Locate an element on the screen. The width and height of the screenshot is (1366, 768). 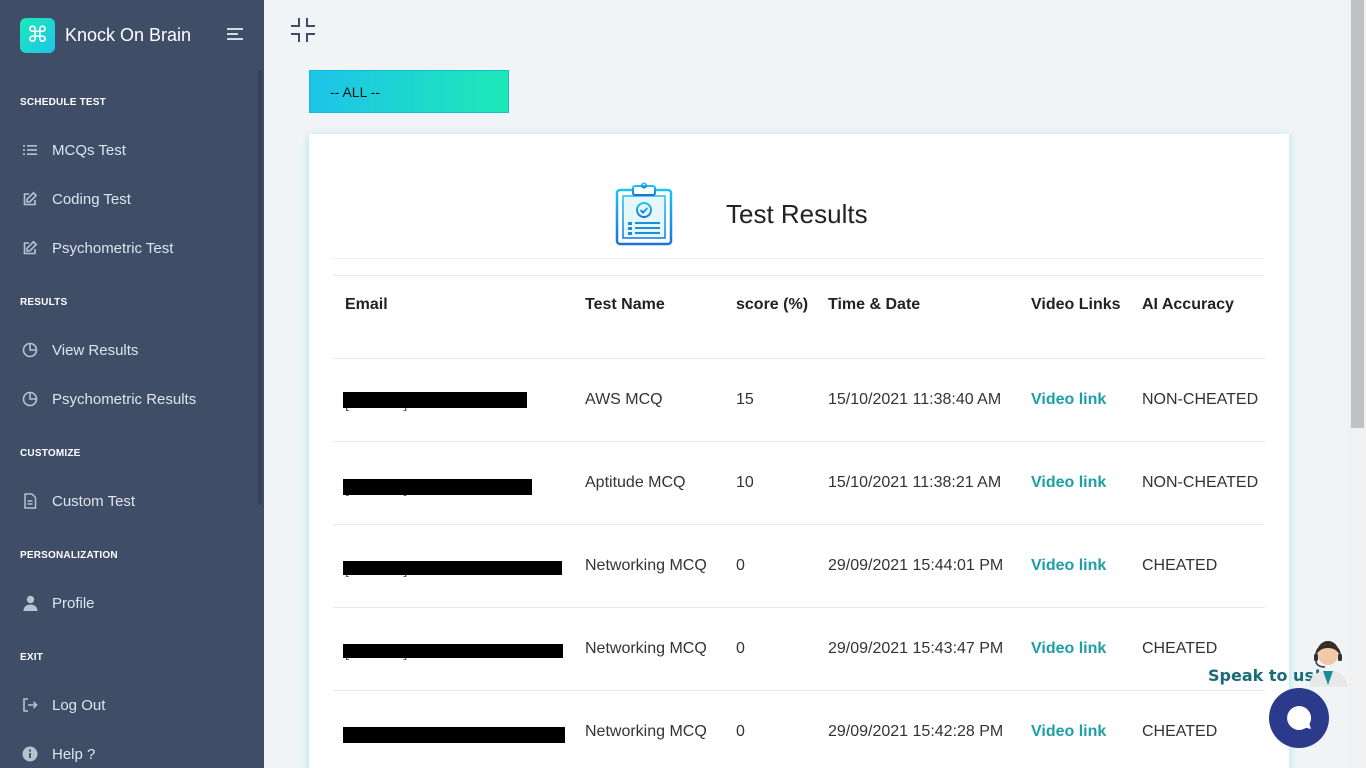
command-icon: ⌘ is located at coordinates (37, 35).